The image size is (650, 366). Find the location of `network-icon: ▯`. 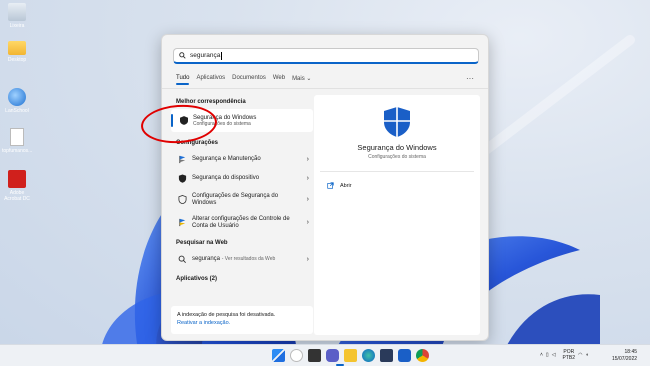

network-icon: ▯ is located at coordinates (547, 355).